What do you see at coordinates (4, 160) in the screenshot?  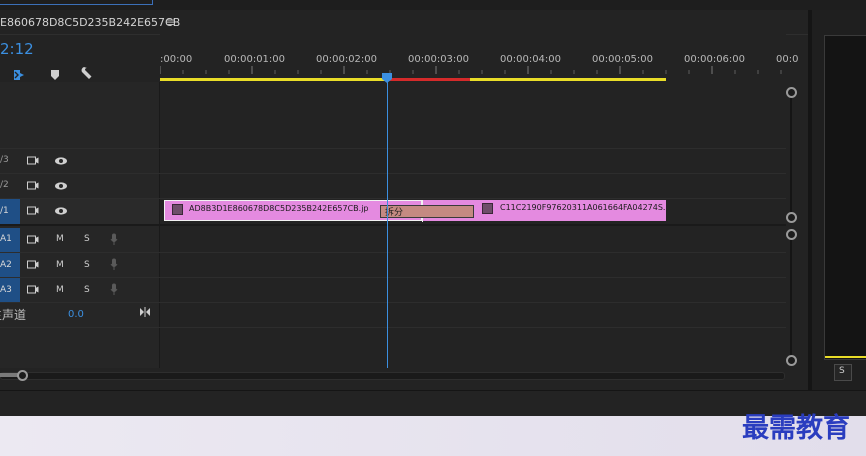 I see `track-label-v3: /3` at bounding box center [4, 160].